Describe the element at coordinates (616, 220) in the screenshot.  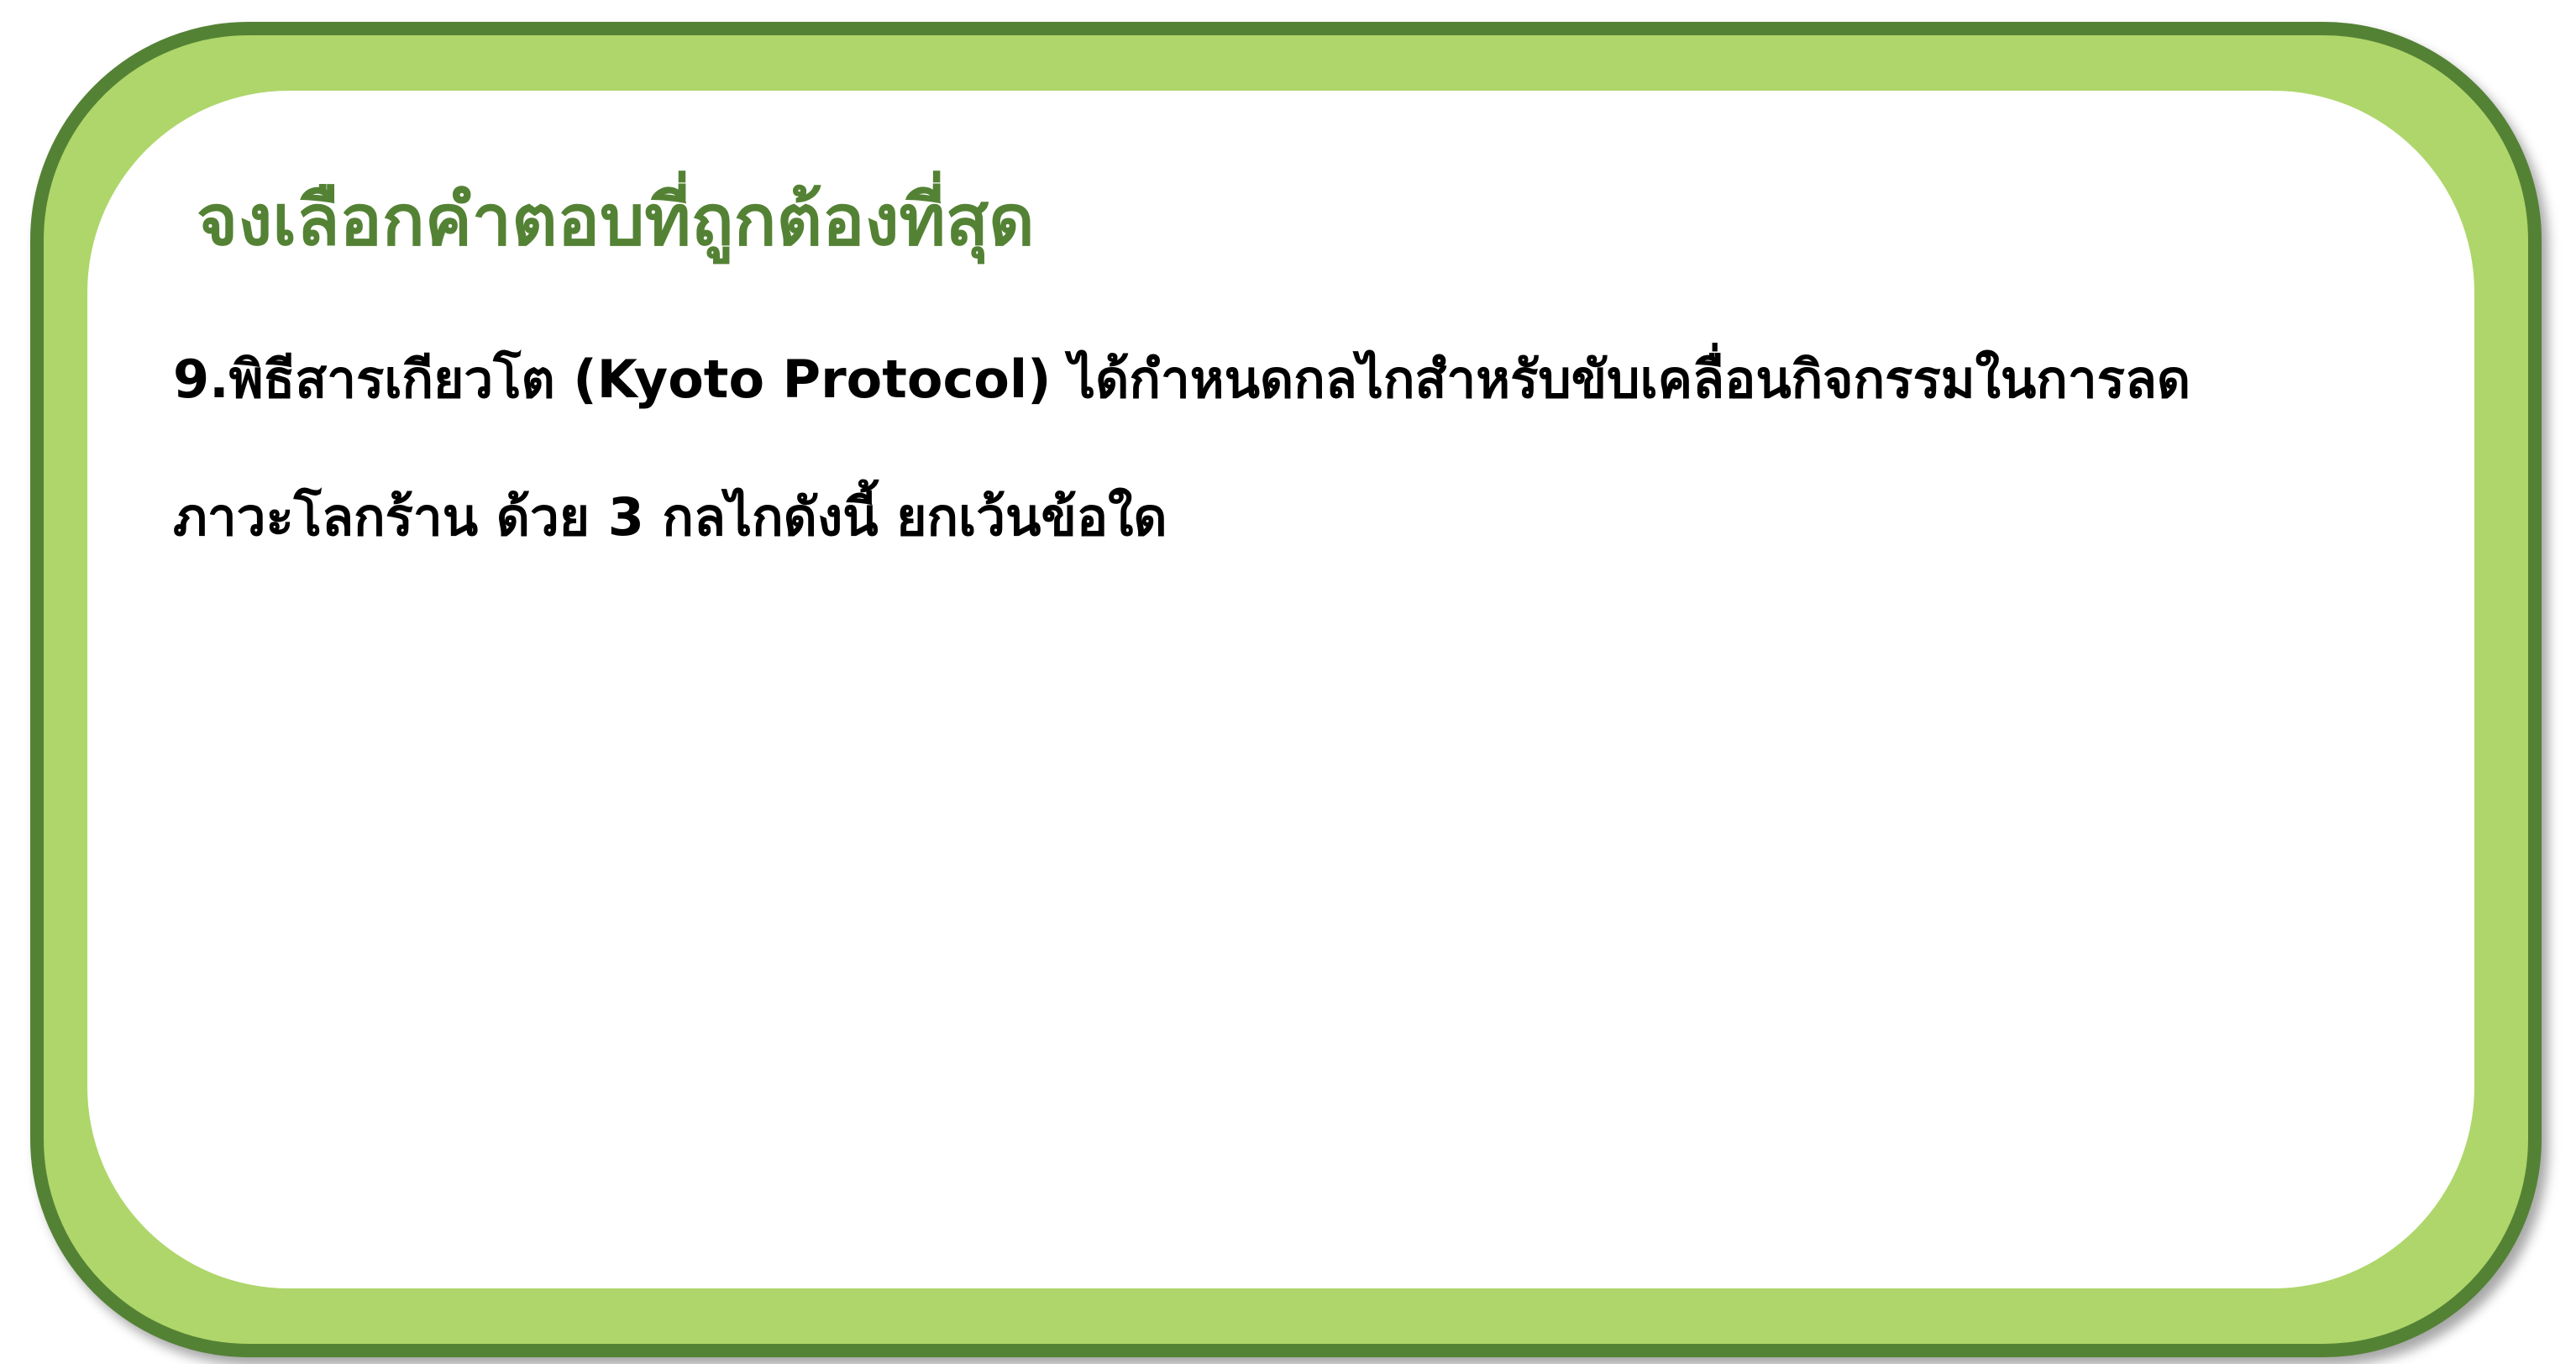
I see `instruction-heading: จงเลือกคำตอบที่ถูกต้องที่สุด` at that location.